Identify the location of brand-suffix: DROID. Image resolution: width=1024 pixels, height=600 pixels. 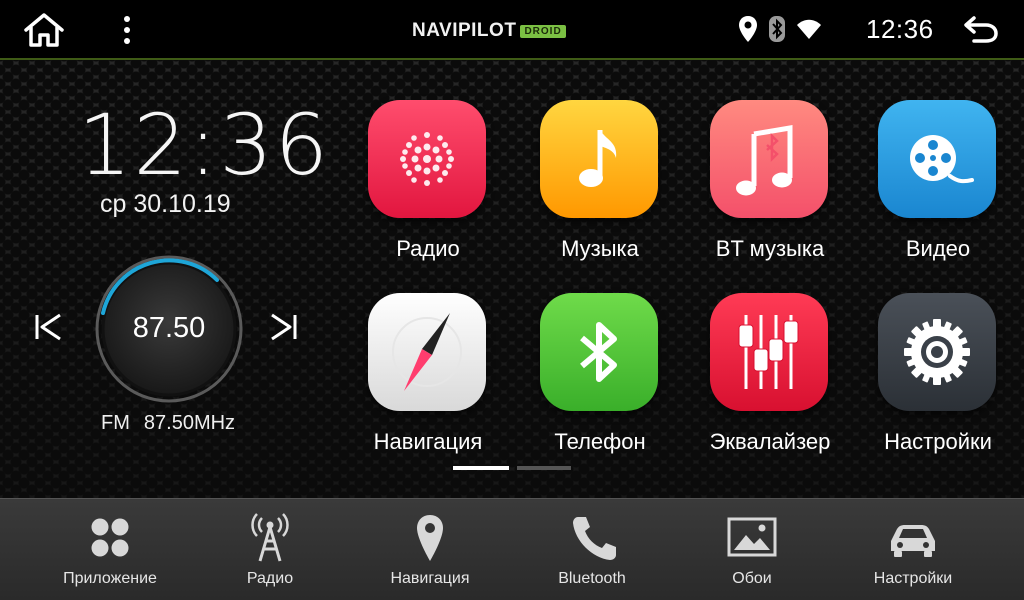
(543, 31).